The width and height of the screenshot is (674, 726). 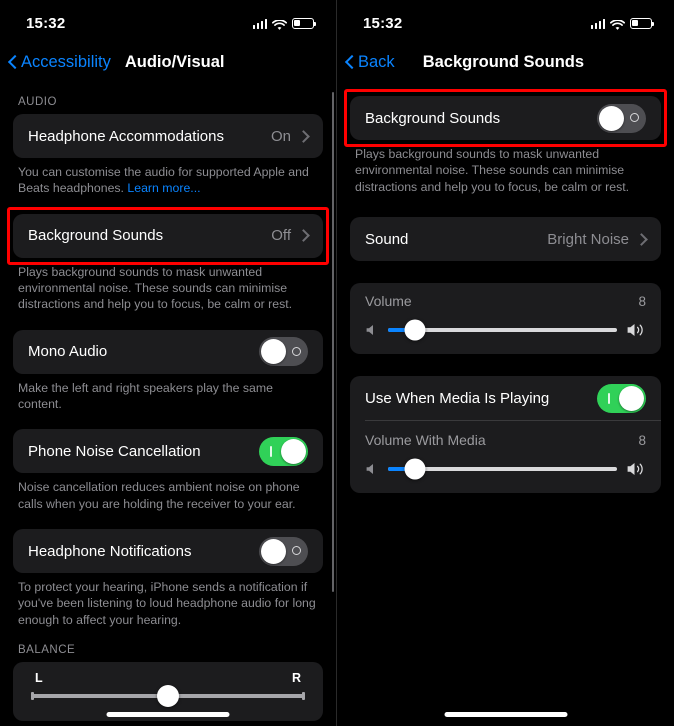 I want to click on row-headphone-accommodations: Headphone Accommodations On, so click(x=168, y=136).